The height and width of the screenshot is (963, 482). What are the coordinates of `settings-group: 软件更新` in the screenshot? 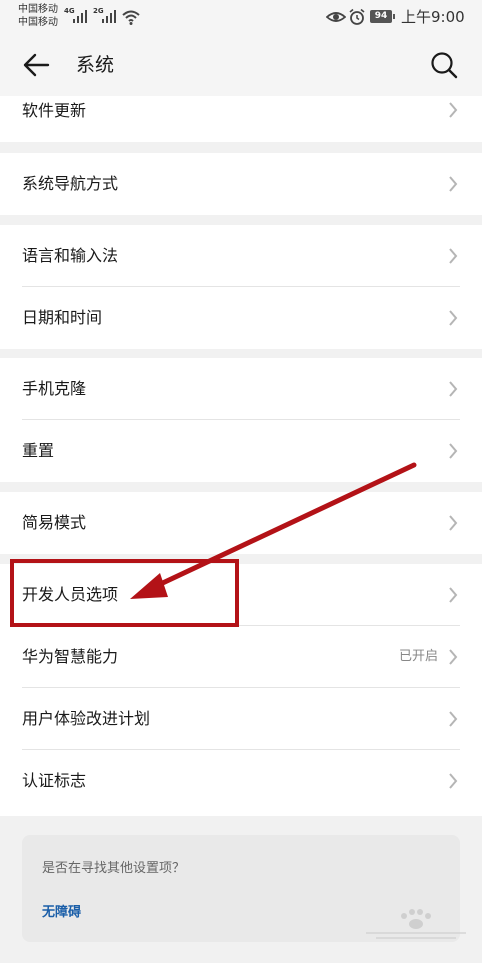 It's located at (241, 119).